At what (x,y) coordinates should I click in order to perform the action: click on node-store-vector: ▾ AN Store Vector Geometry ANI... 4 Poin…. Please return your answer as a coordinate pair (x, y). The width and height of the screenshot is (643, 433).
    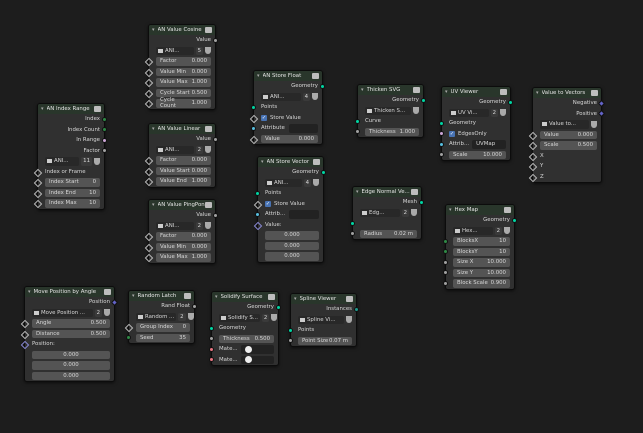
    Looking at the image, I should click on (289, 209).